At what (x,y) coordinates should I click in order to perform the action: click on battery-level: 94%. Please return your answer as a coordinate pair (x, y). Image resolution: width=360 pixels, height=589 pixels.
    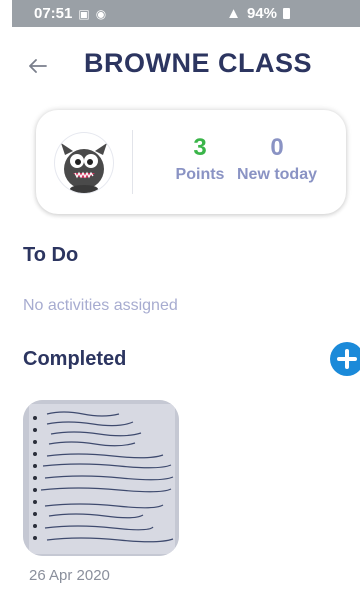
    Looking at the image, I should click on (261, 13).